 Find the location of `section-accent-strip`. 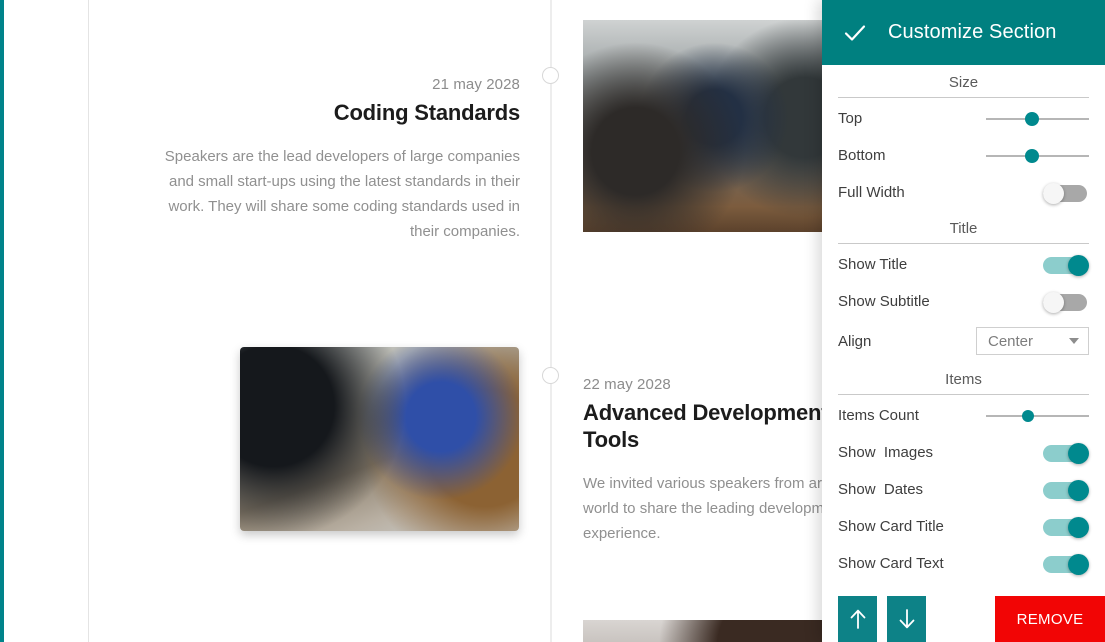

section-accent-strip is located at coordinates (2, 321).